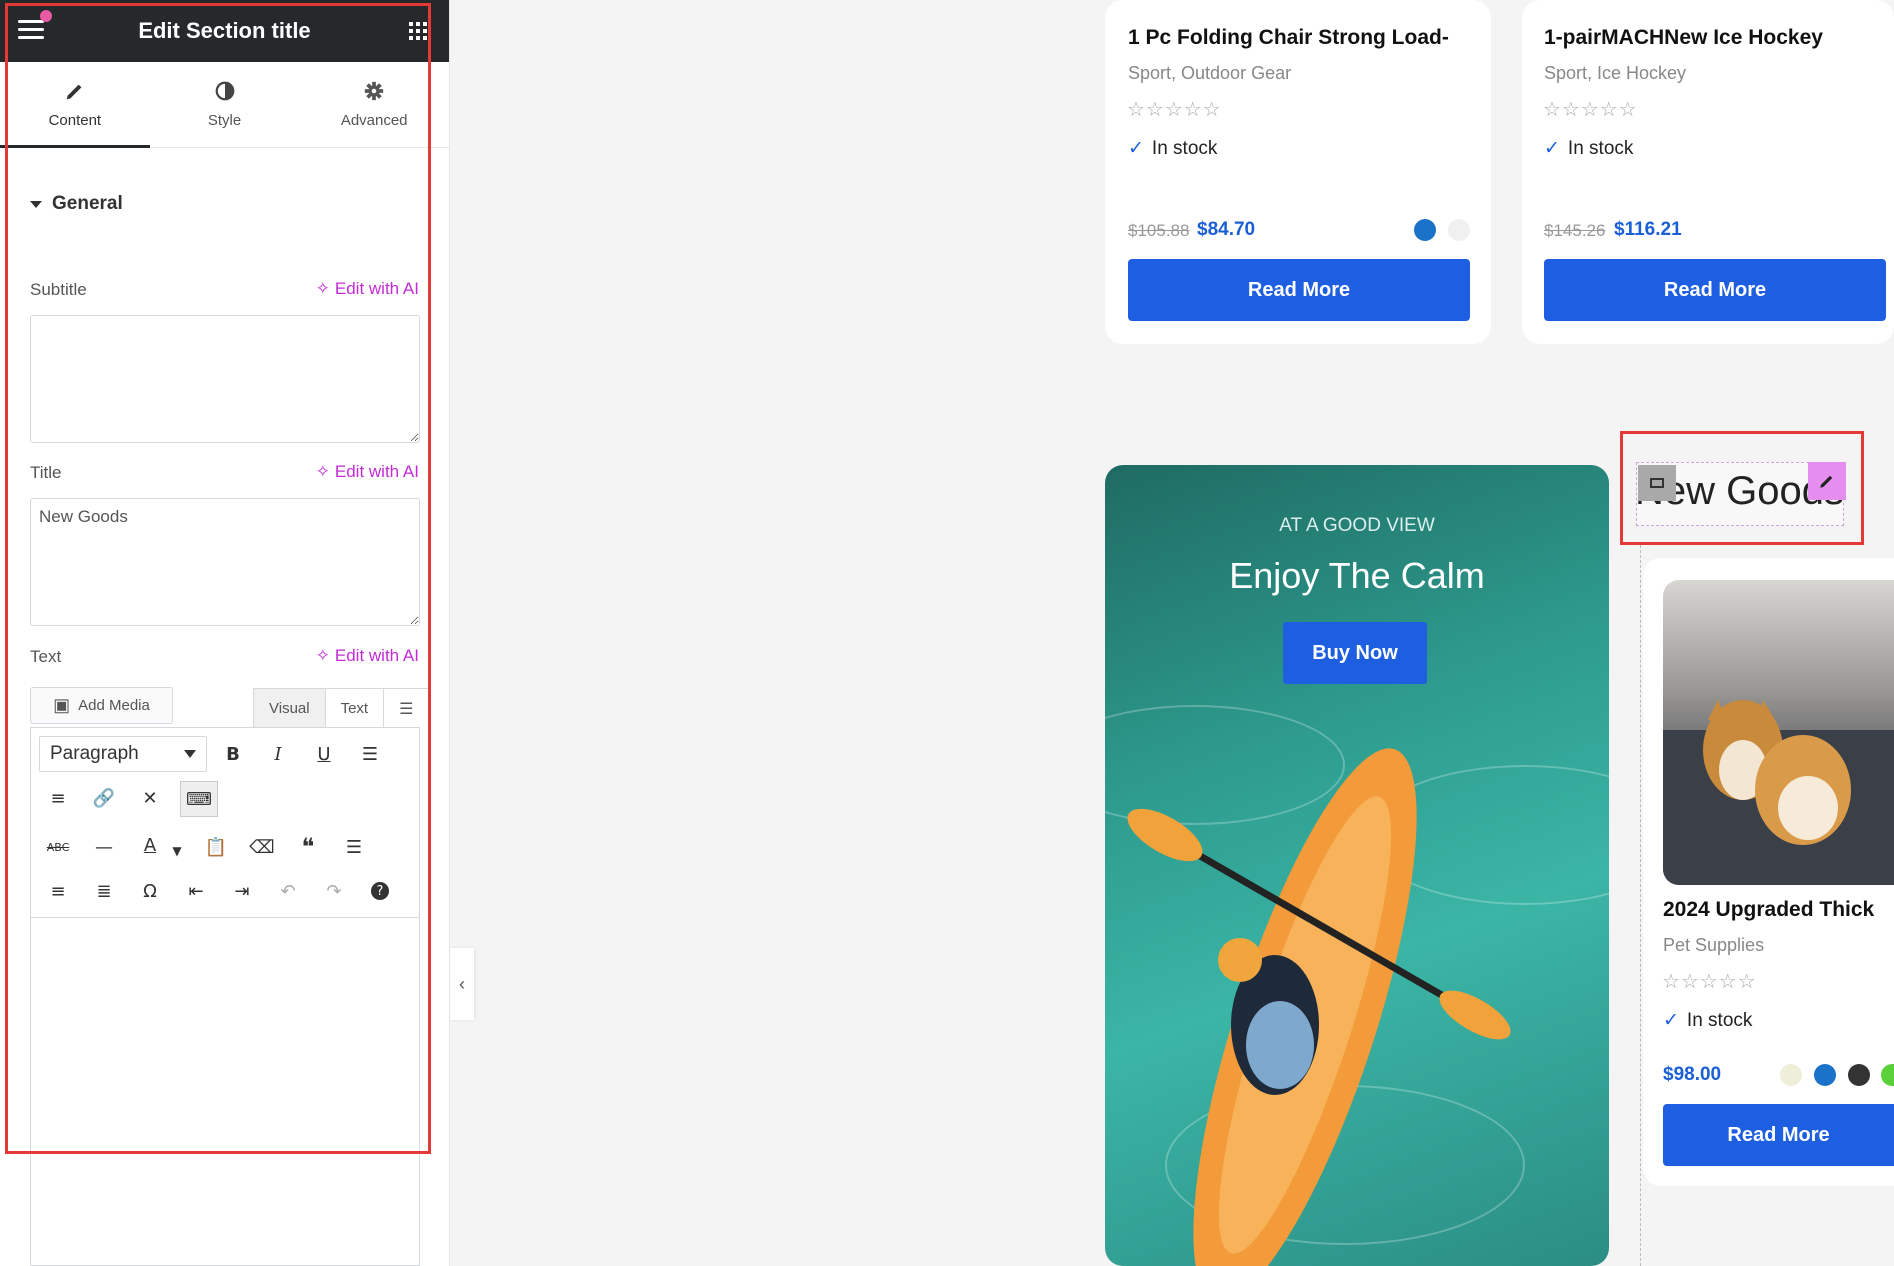  What do you see at coordinates (406, 708) in the screenshot?
I see `dynamic-tags-icon: ☰` at bounding box center [406, 708].